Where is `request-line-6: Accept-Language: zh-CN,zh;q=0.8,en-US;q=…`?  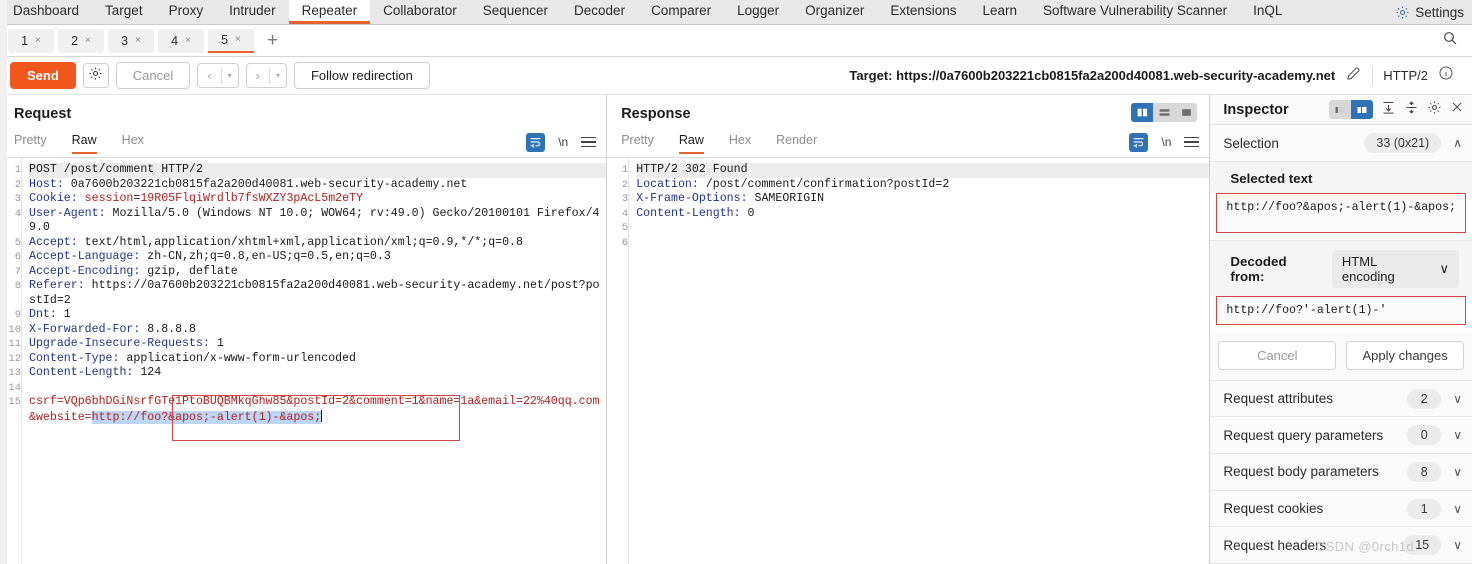
request-line-6: Accept-Language: zh-CN,zh;q=0.8,en-US;q=… is located at coordinates (210, 256).